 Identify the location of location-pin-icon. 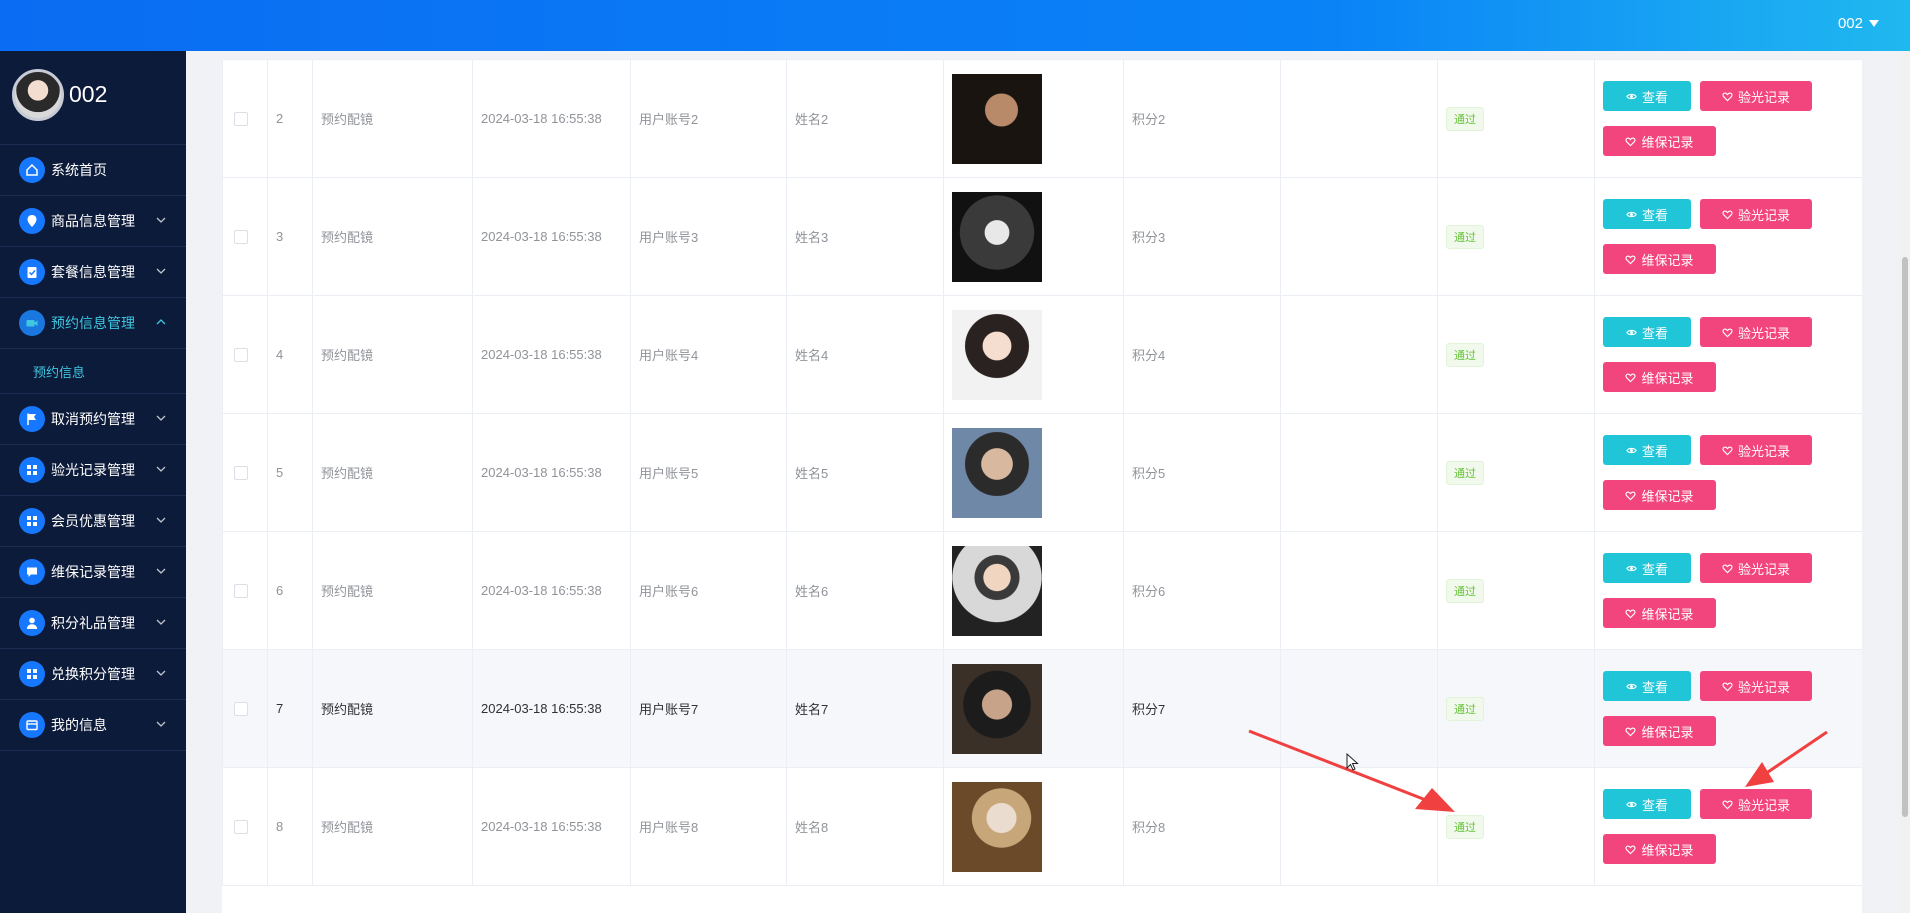
(32, 221).